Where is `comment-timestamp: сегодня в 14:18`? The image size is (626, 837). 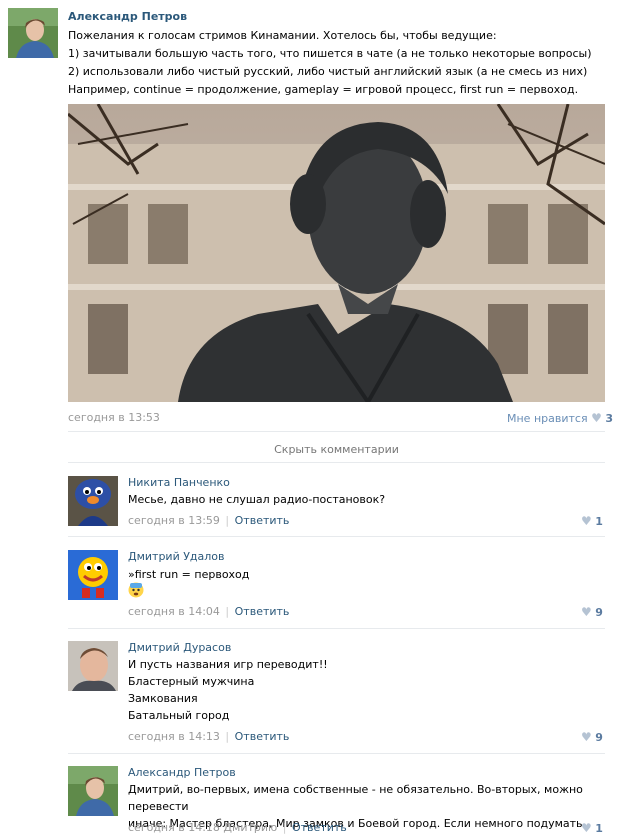 comment-timestamp: сегодня в 14:18 is located at coordinates (174, 827).